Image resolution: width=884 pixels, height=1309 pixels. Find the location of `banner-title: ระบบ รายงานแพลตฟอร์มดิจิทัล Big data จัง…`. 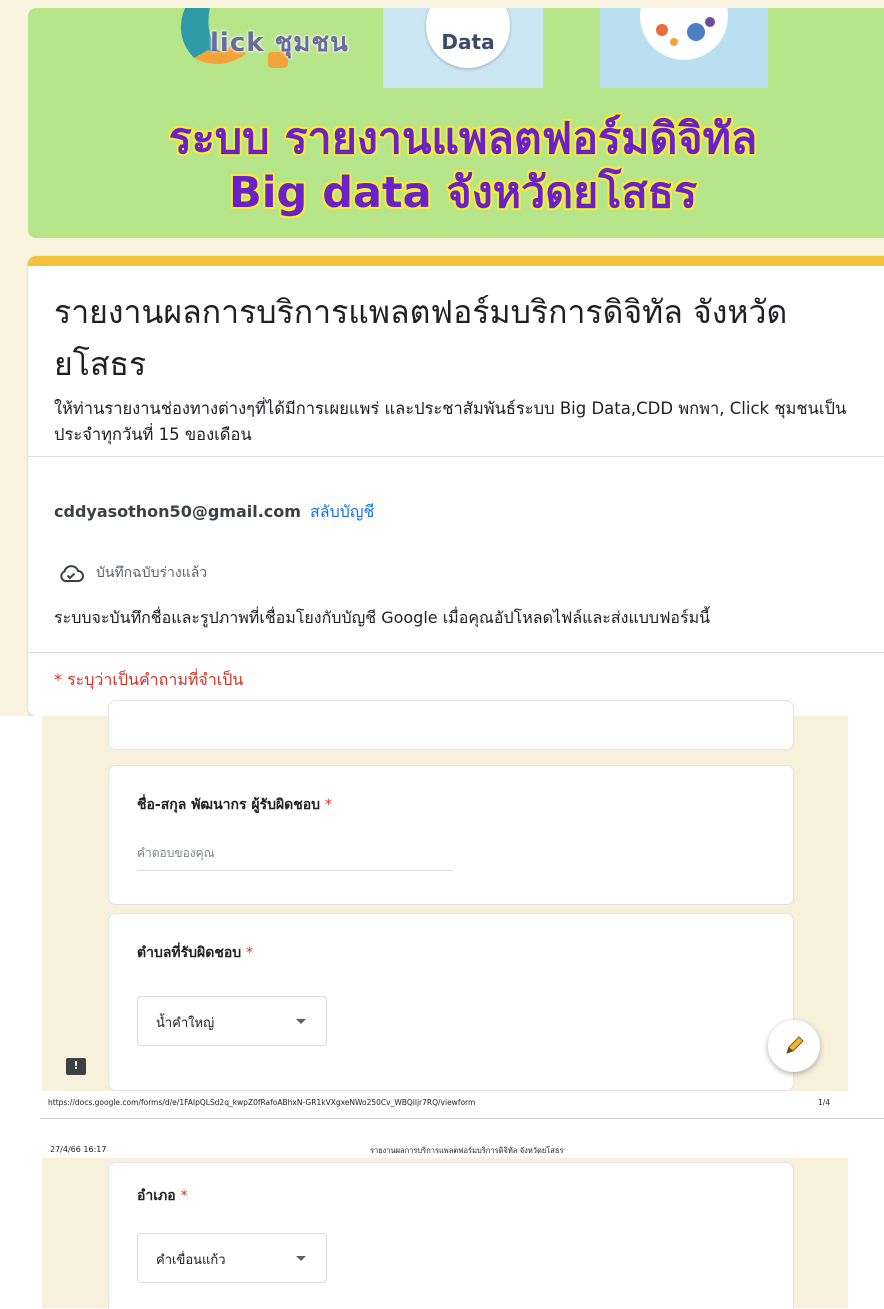

banner-title: ระบบ รายงานแพลตฟอร์มดิจิทัล Big data จัง… is located at coordinates (456, 166).